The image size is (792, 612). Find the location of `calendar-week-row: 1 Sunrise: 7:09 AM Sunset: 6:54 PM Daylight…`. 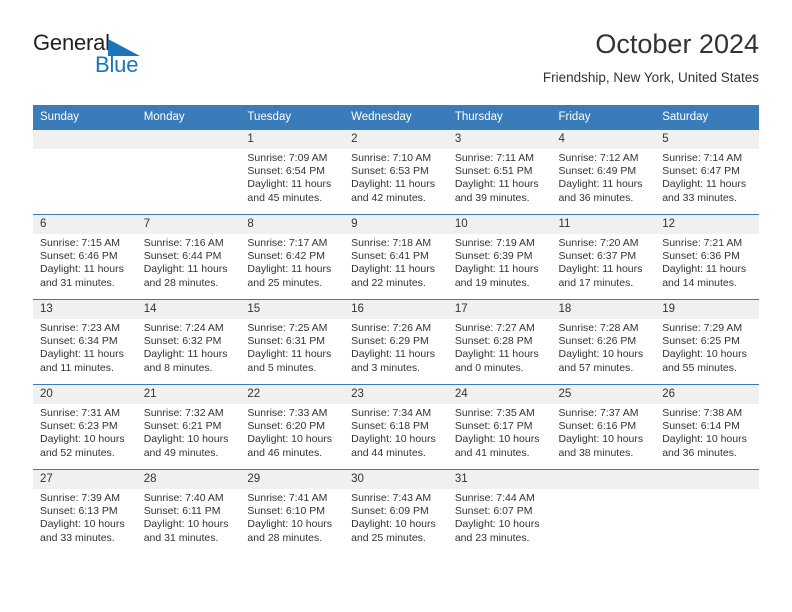

calendar-week-row: 1 Sunrise: 7:09 AM Sunset: 6:54 PM Daylight… is located at coordinates (396, 172).